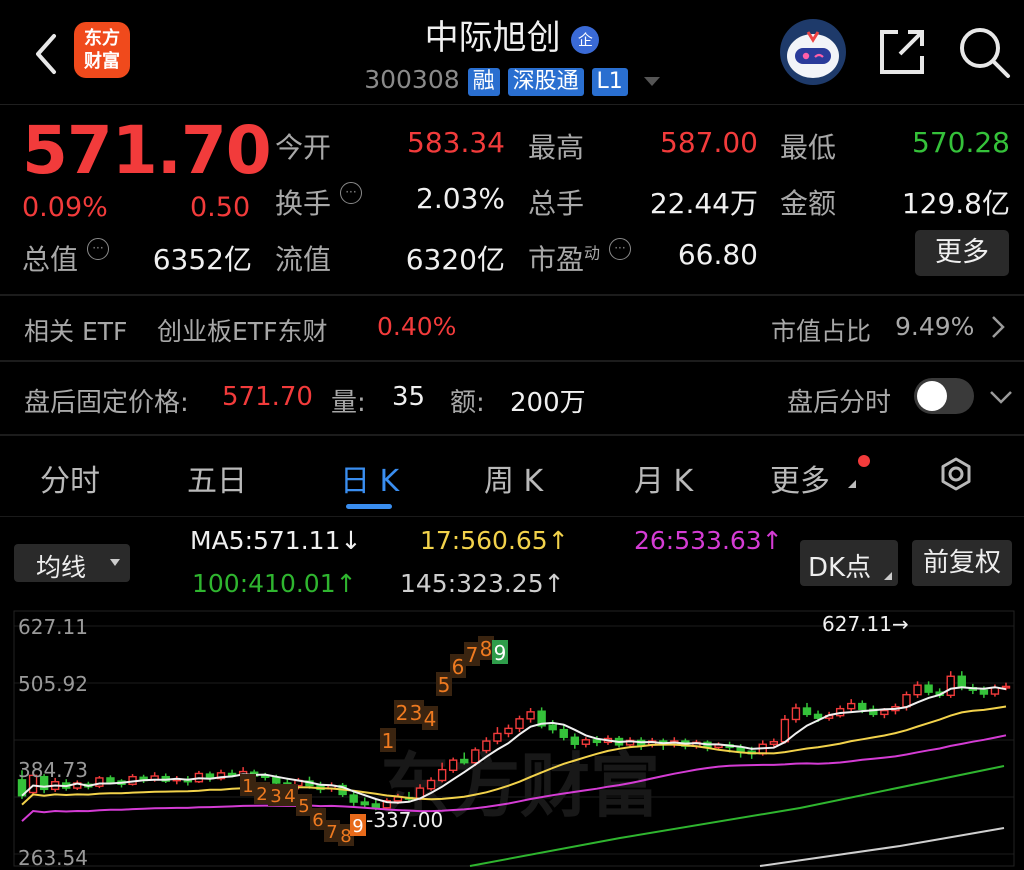 The image size is (1024, 870). I want to click on after-hours-vol-value: 35, so click(409, 397).